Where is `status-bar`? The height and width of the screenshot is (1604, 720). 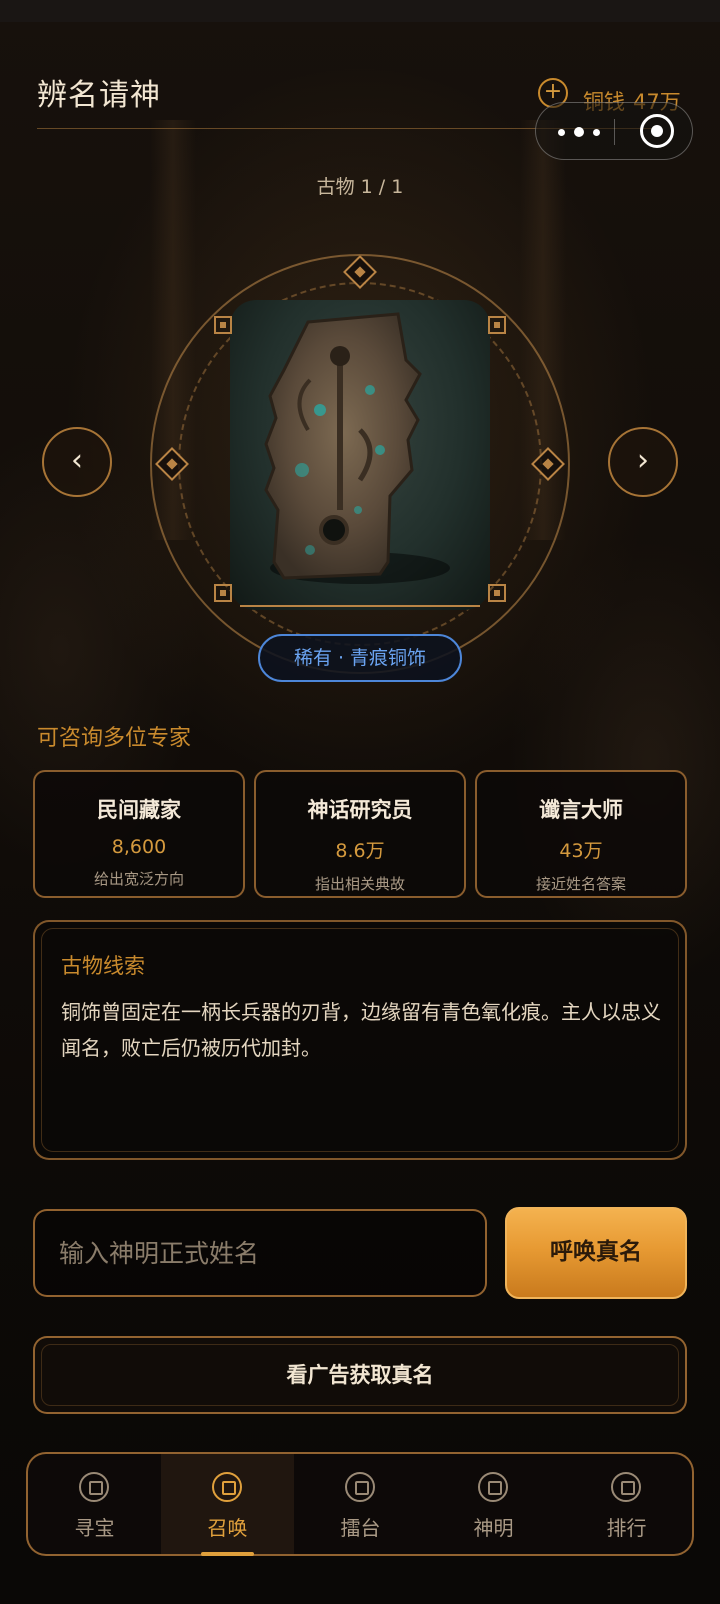 status-bar is located at coordinates (360, 11).